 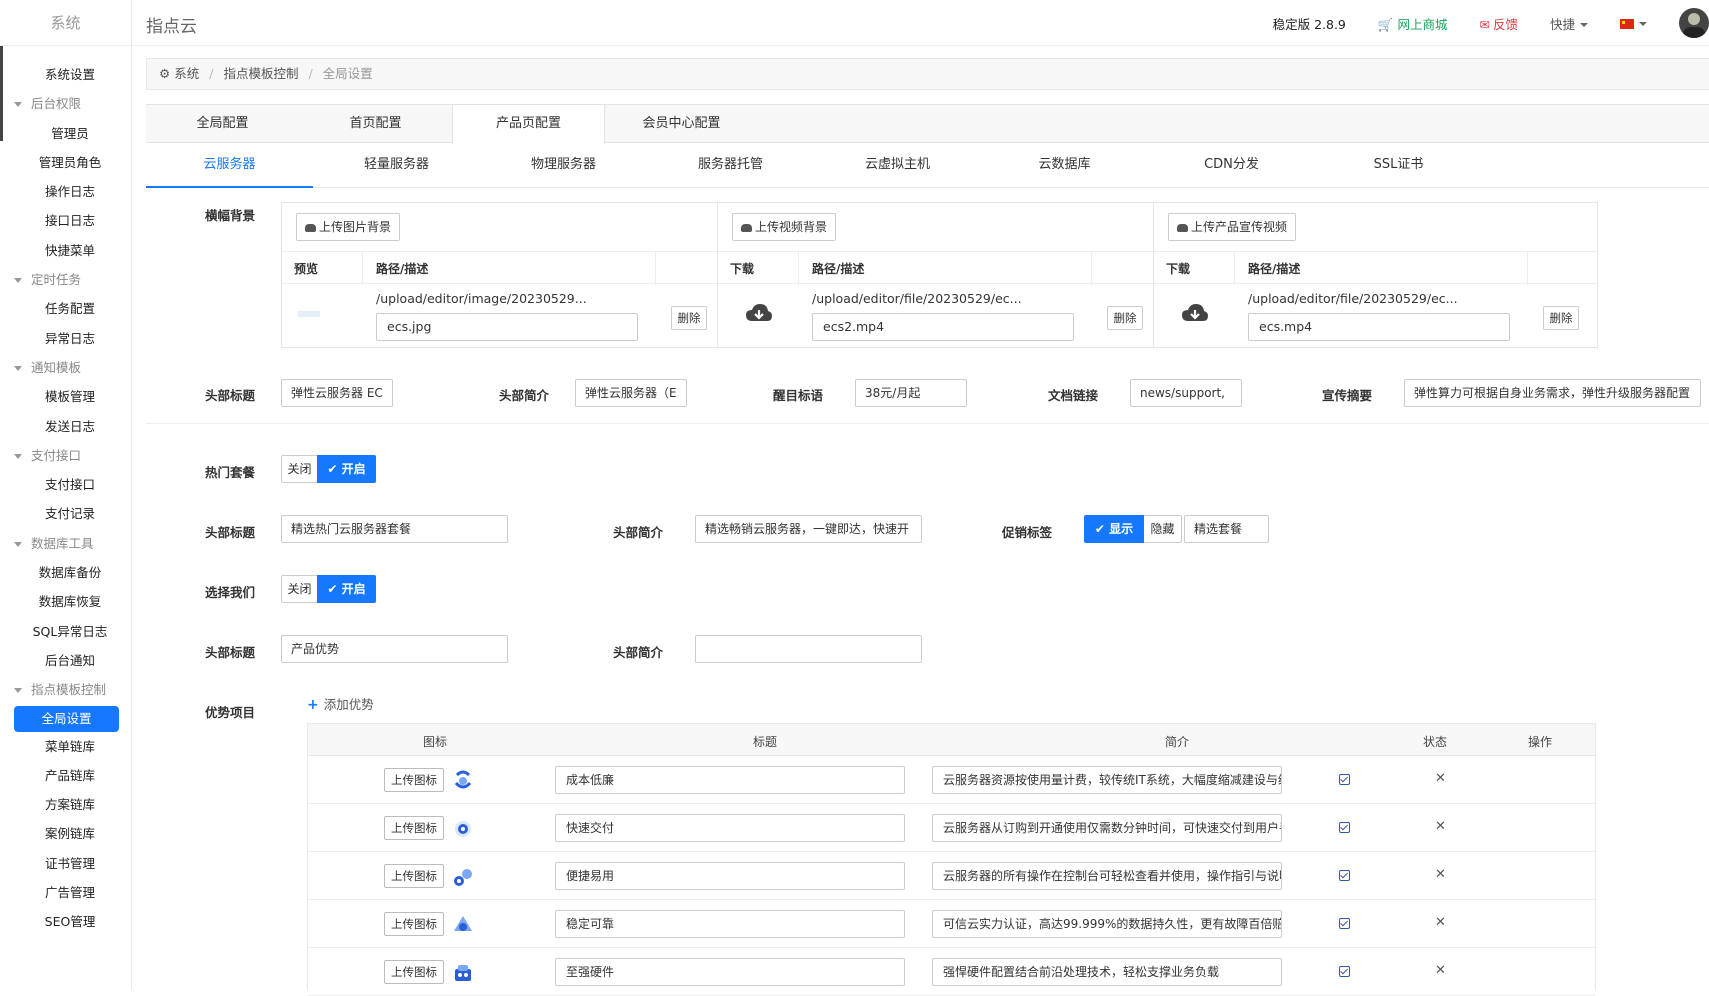 I want to click on file-name-input: ecs.jpg, so click(x=507, y=327).